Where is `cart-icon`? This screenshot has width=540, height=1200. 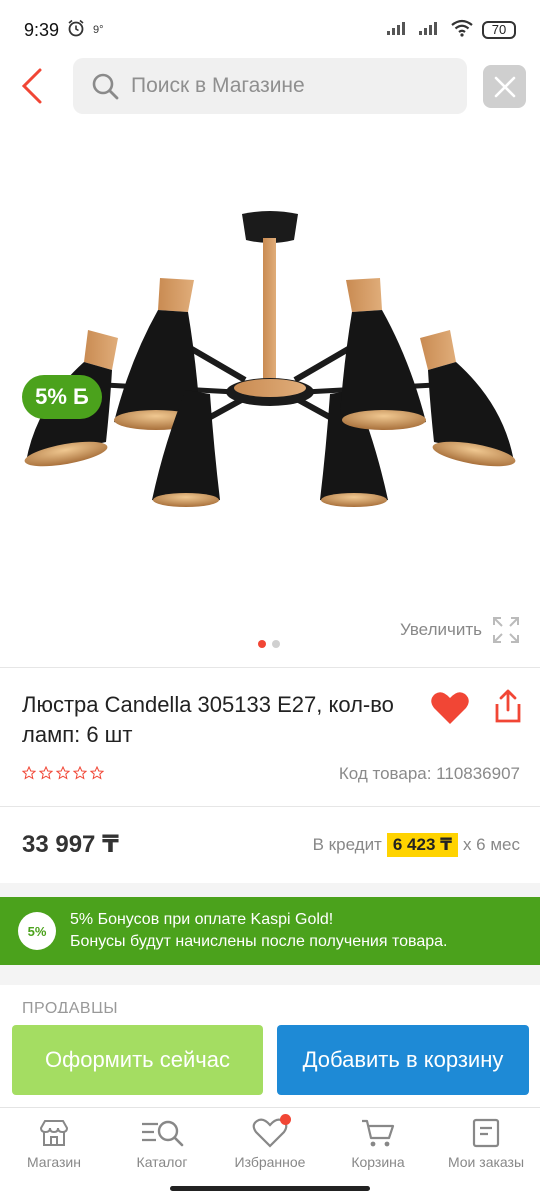
cart-icon is located at coordinates (378, 1133).